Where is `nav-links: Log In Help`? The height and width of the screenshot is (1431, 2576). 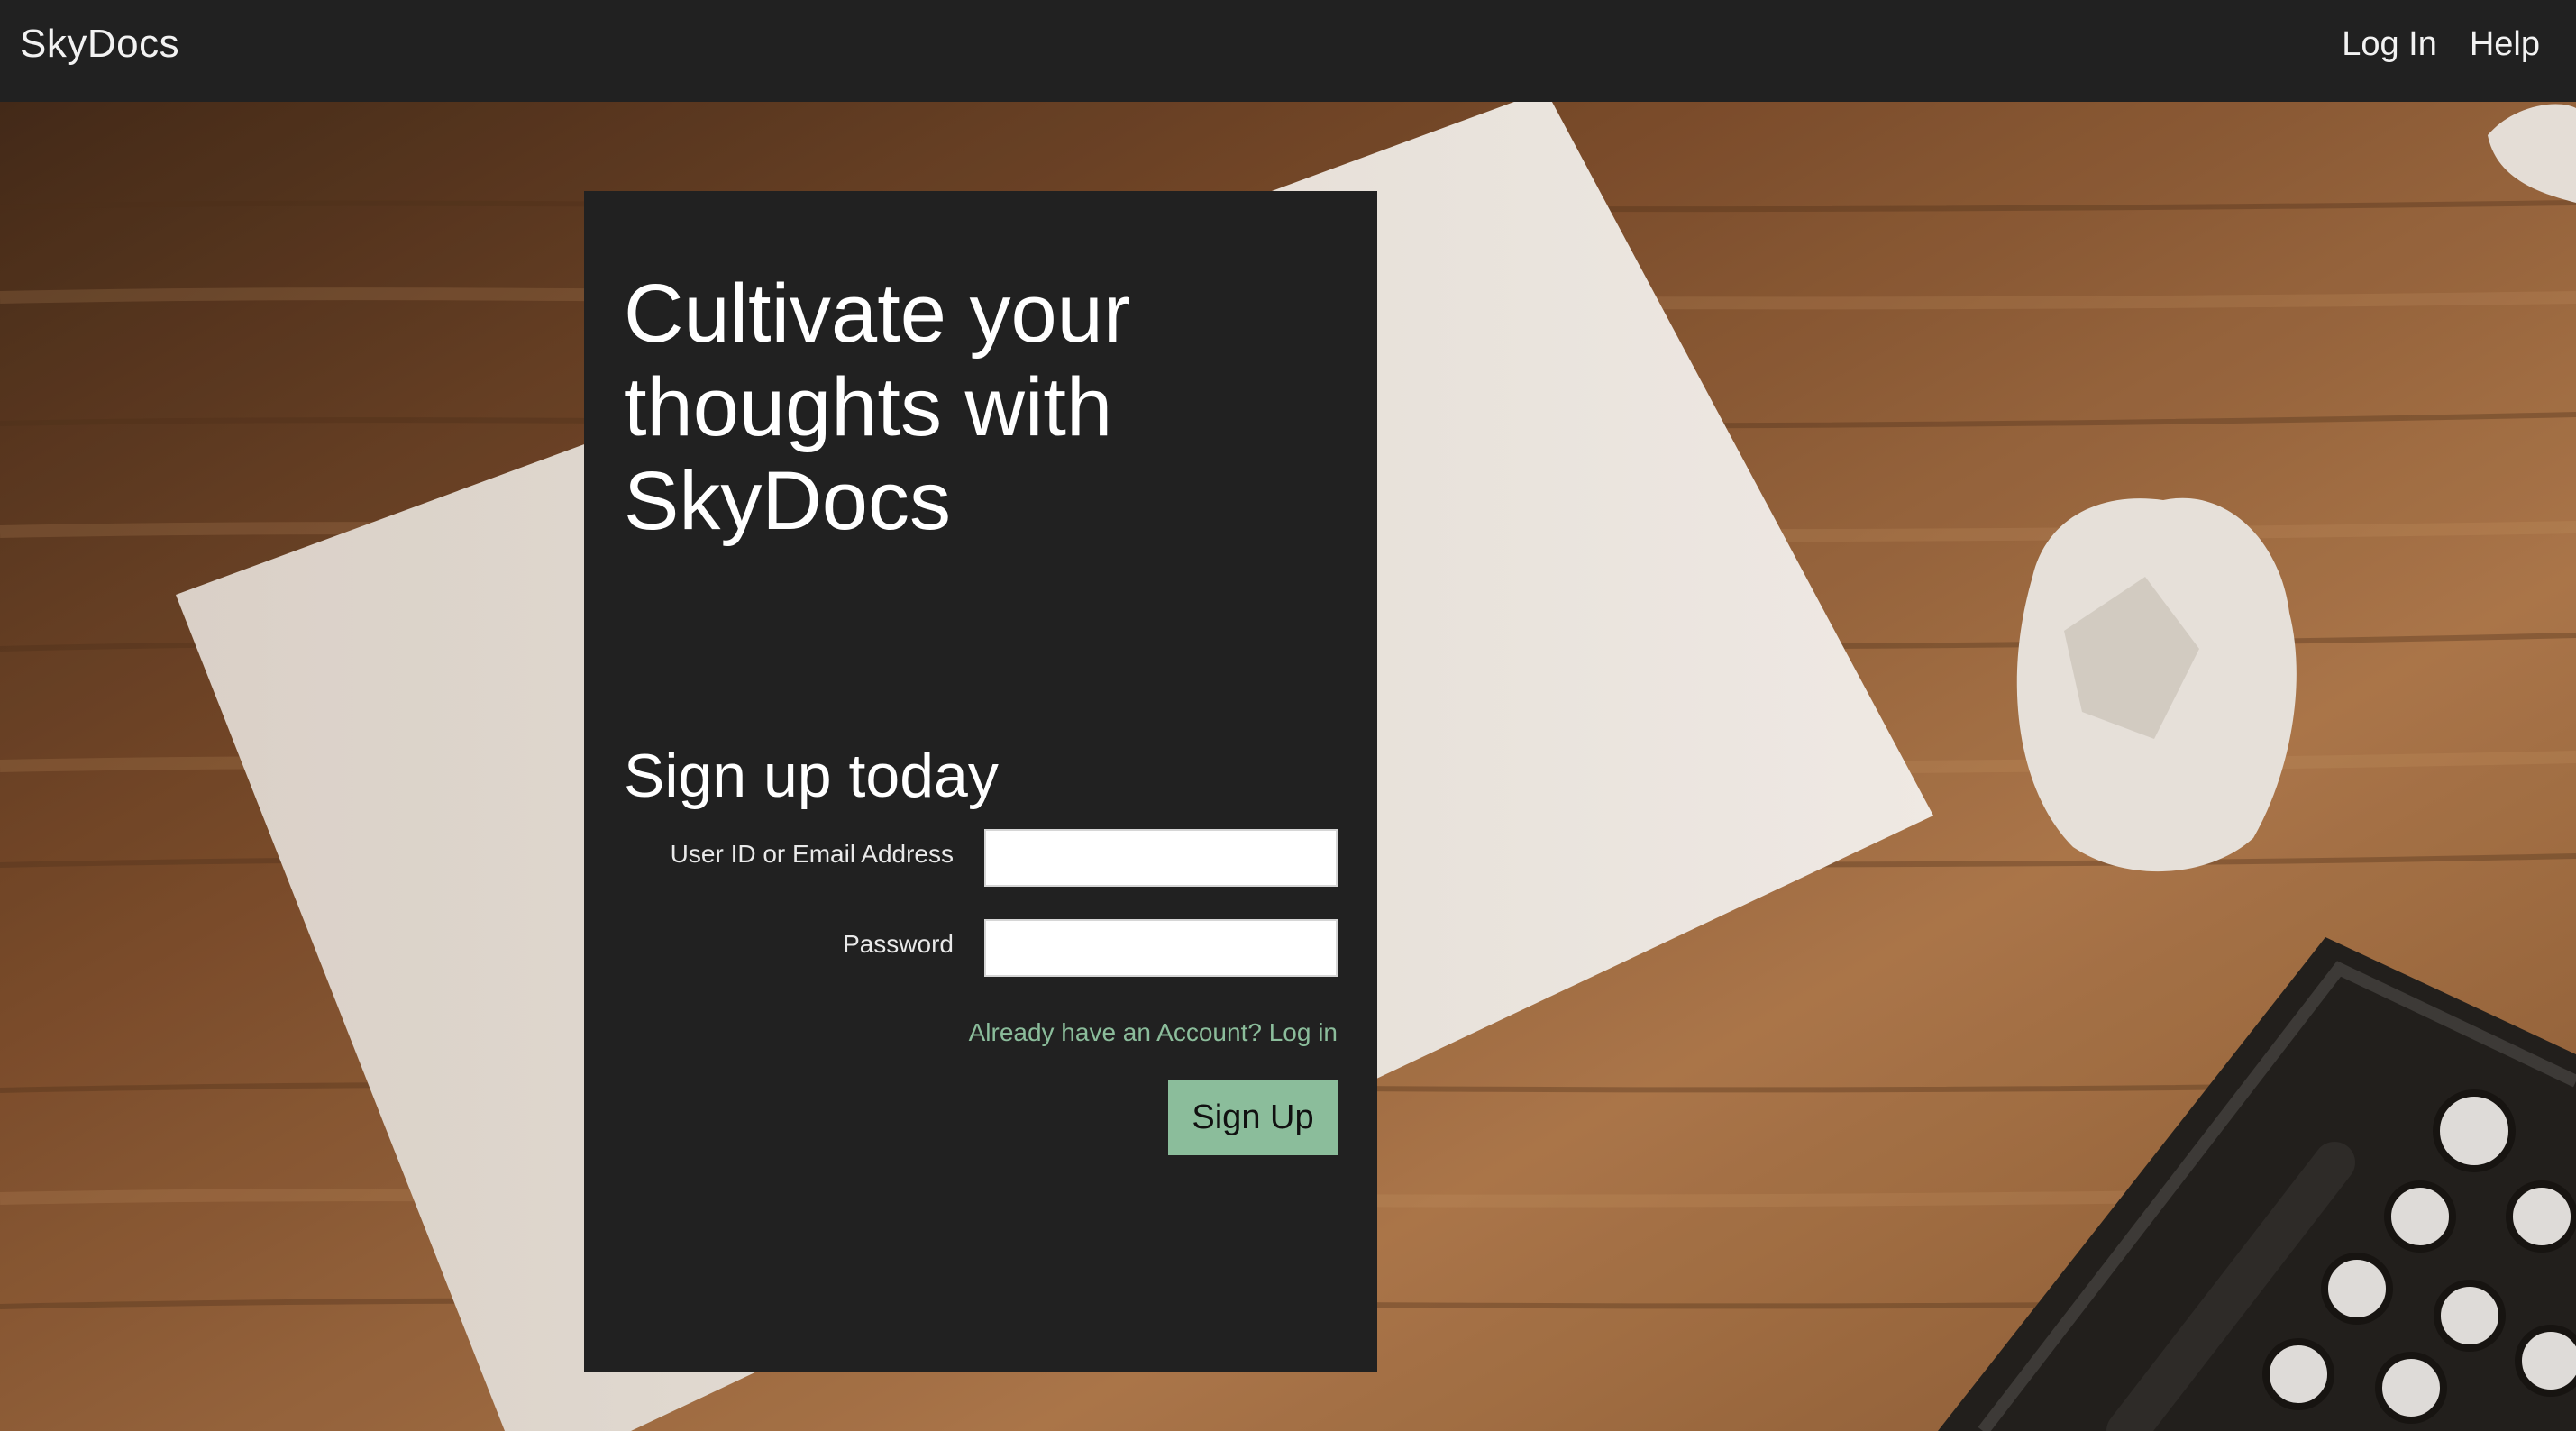
nav-links: Log In Help is located at coordinates (2441, 44).